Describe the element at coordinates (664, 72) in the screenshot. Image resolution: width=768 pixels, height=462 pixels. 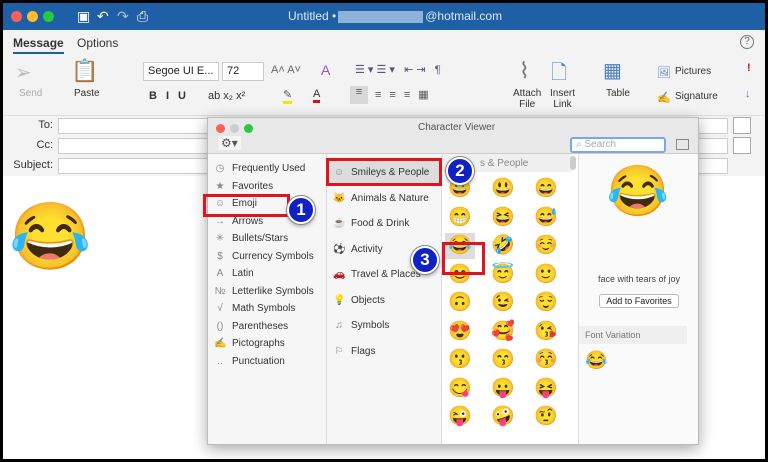
I see `pictures-icon: 🖼` at that location.